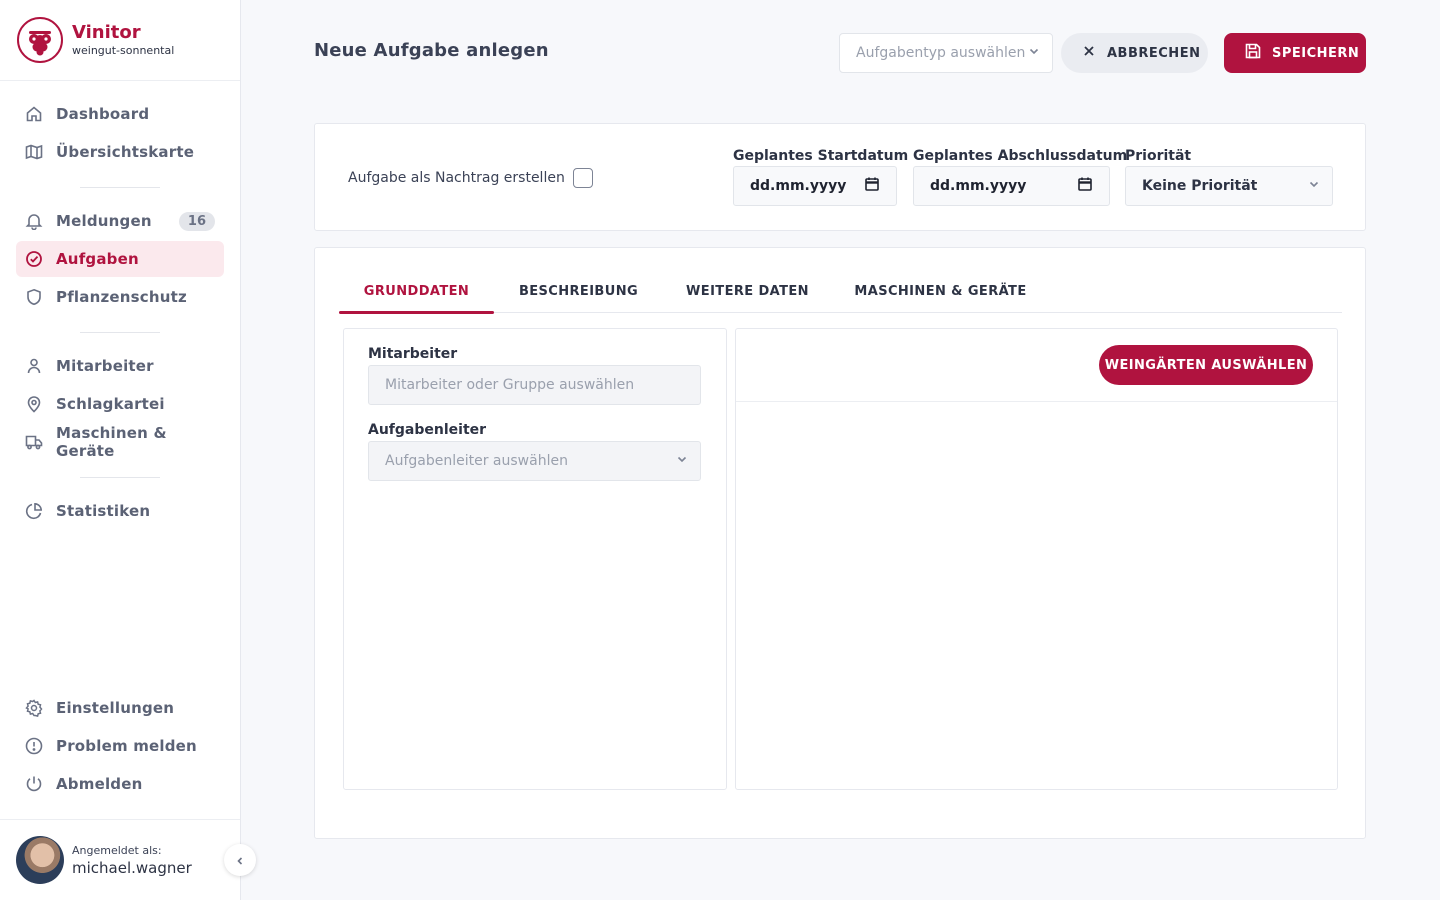 The height and width of the screenshot is (900, 1440). I want to click on sidebar-item-label: Dashboard, so click(103, 114).